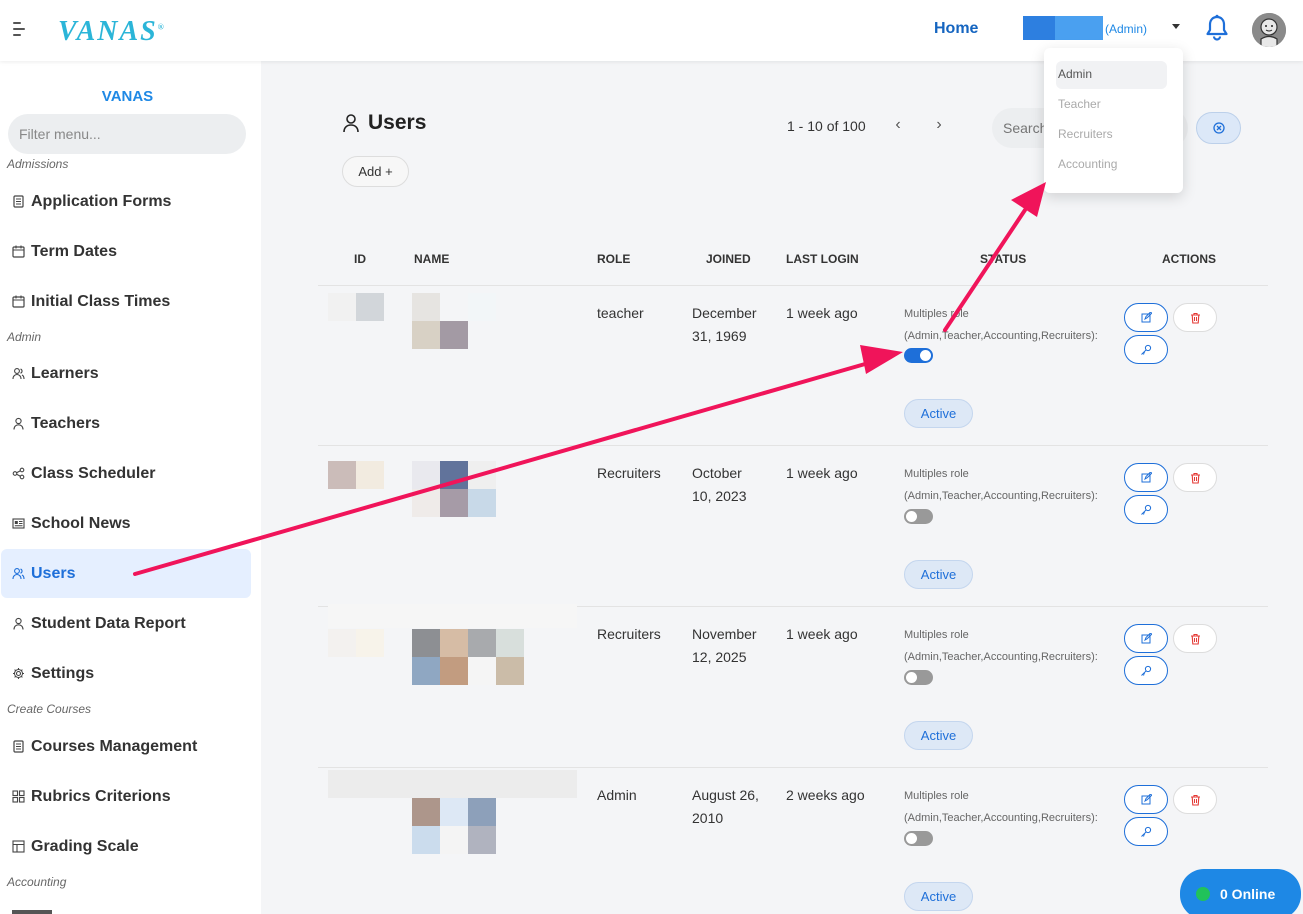 The image size is (1303, 914). Describe the element at coordinates (127, 134) in the screenshot. I see `sidebar-filter-input` at that location.